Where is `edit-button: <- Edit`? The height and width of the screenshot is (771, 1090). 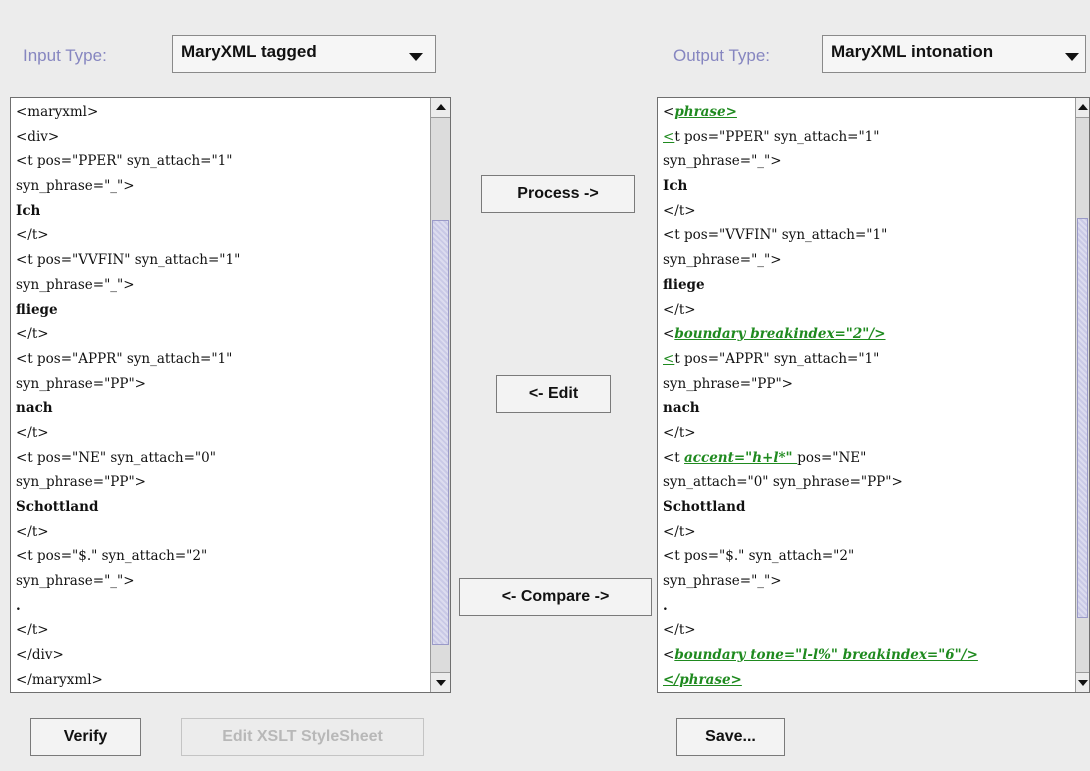 edit-button: <- Edit is located at coordinates (553, 394).